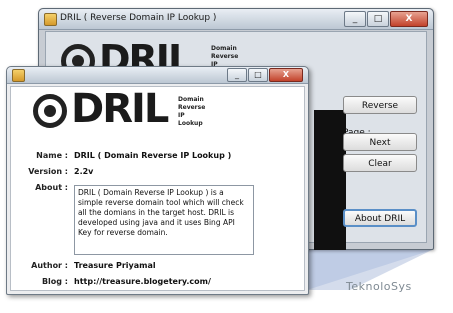 This screenshot has width=453, height=313. I want to click on clear-button: Clear, so click(380, 163).